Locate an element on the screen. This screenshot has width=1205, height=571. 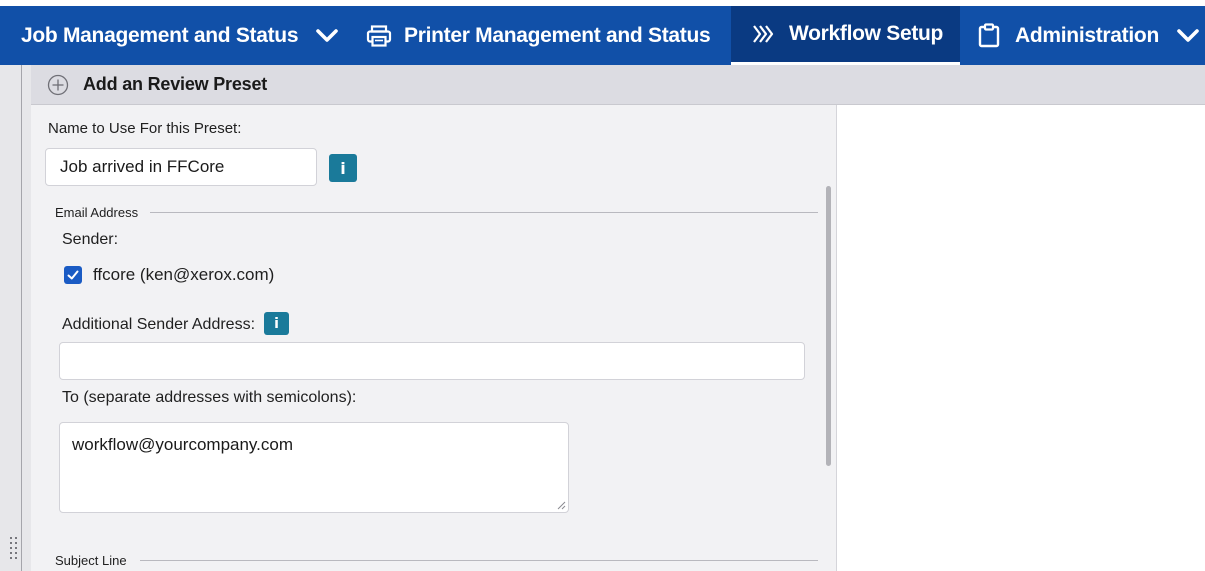
sender-checkbox is located at coordinates (73, 275).